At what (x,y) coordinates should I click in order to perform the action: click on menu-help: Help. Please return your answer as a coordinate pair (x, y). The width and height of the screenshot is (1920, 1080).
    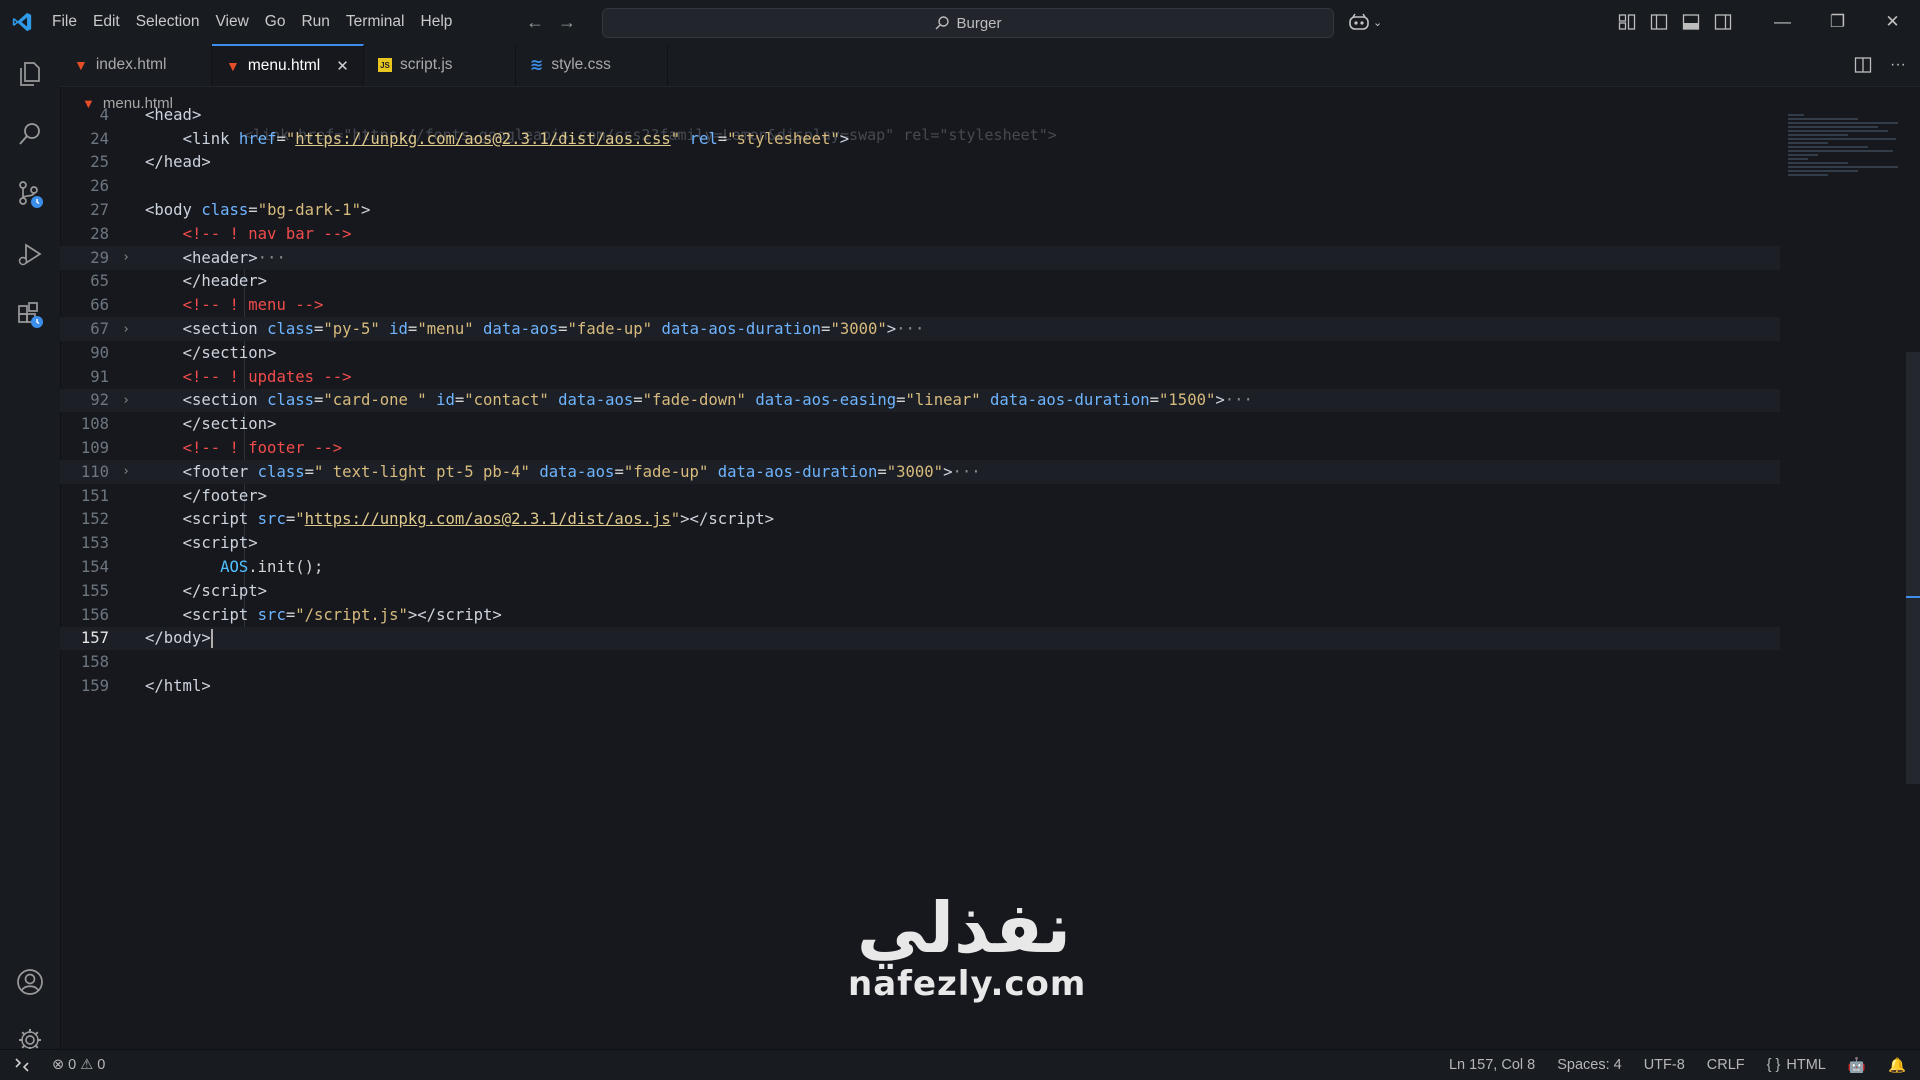
    Looking at the image, I should click on (437, 22).